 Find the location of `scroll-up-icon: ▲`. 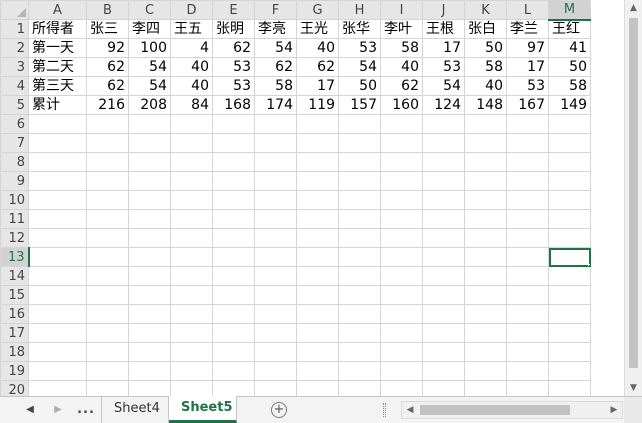

scroll-up-icon: ▲ is located at coordinates (633, 8).